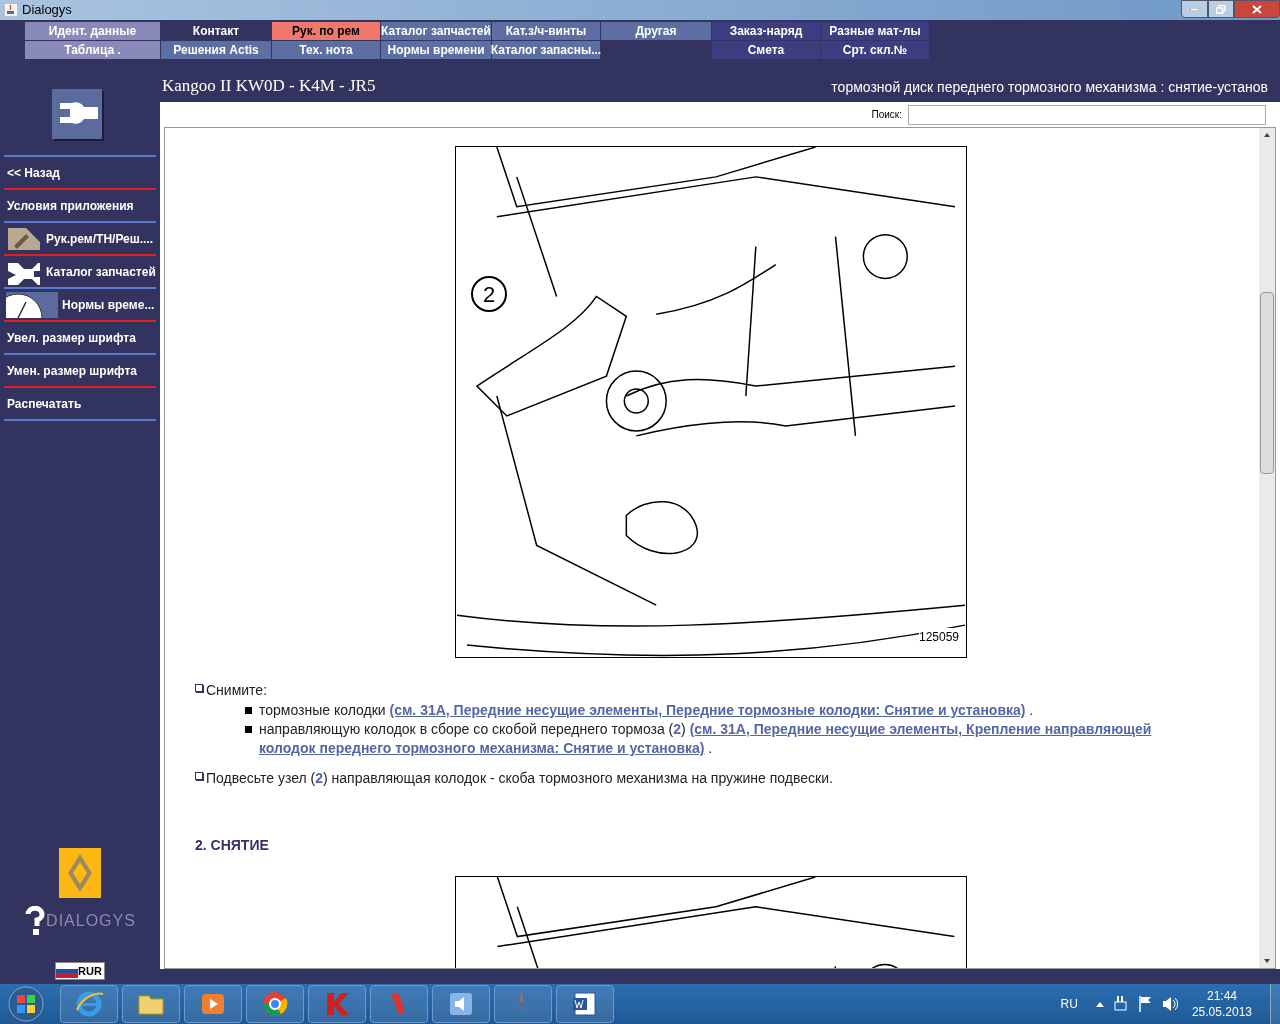 The width and height of the screenshot is (1280, 1024). What do you see at coordinates (237, 690) in the screenshot?
I see `step-text: Снимите:` at bounding box center [237, 690].